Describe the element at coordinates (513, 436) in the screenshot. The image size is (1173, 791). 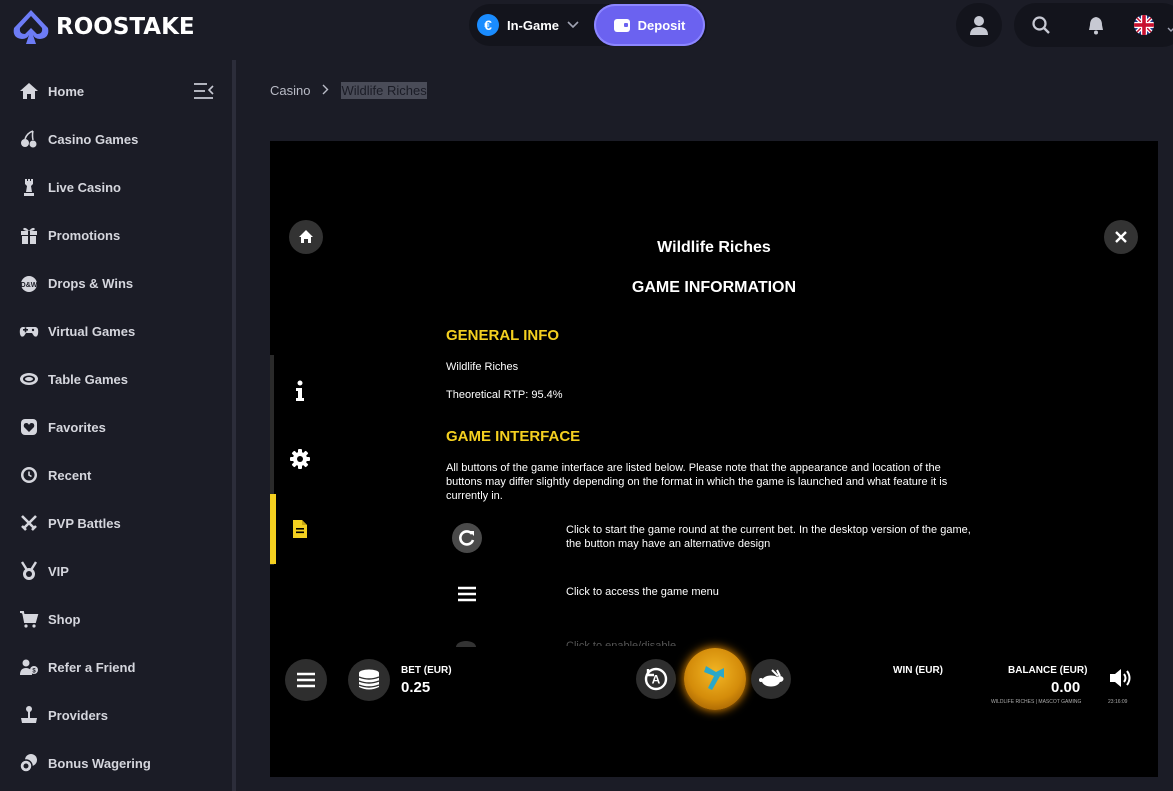
I see `game-interface-heading: GAME INTERFACE` at that location.